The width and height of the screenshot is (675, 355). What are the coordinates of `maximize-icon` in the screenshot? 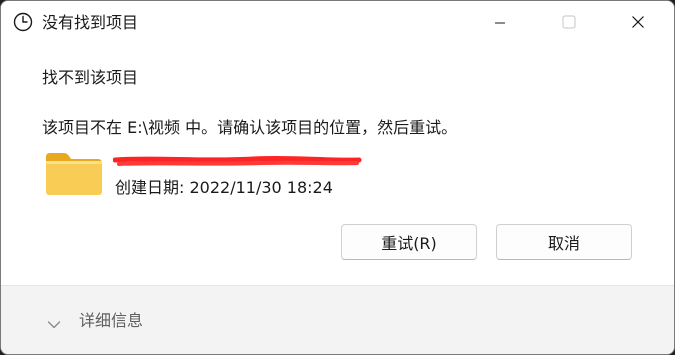 It's located at (569, 23).